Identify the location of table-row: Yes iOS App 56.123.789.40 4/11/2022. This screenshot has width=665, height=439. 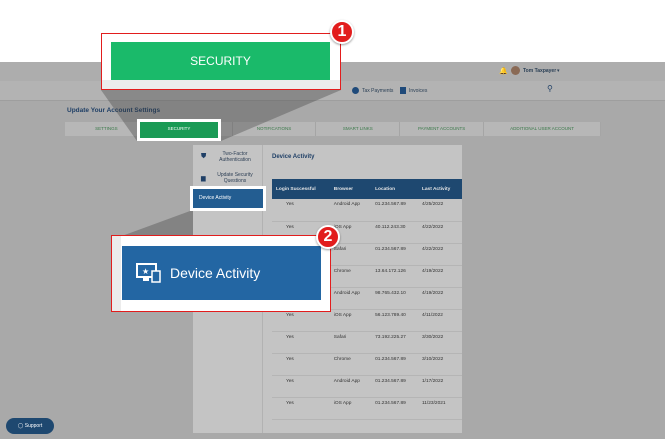
(367, 320).